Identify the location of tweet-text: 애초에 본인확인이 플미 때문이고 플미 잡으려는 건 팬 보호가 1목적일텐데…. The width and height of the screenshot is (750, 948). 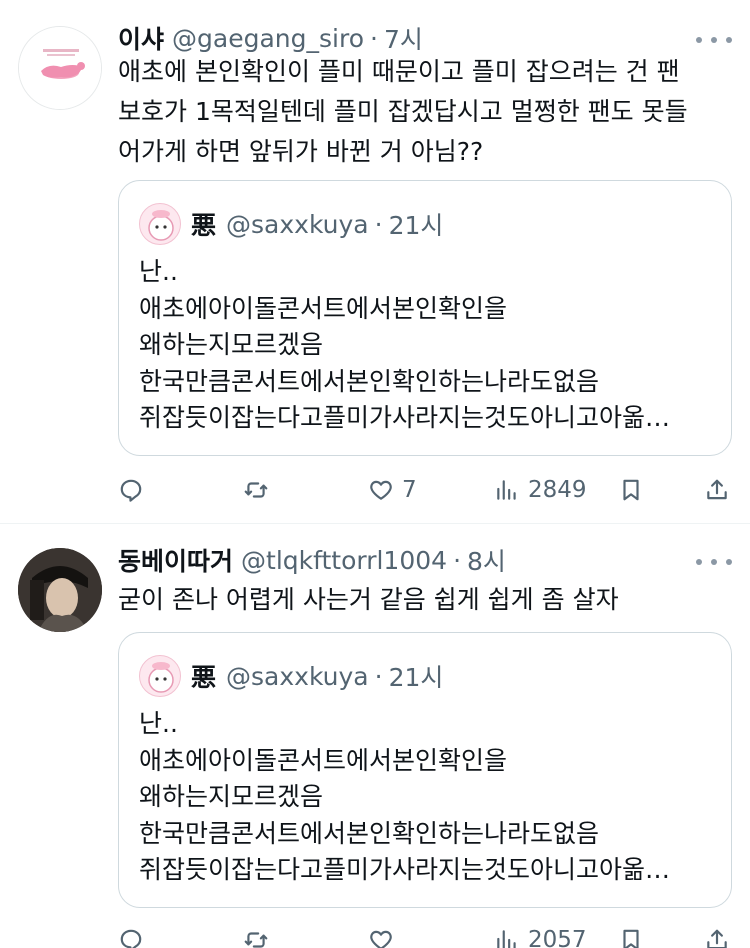
(418, 112).